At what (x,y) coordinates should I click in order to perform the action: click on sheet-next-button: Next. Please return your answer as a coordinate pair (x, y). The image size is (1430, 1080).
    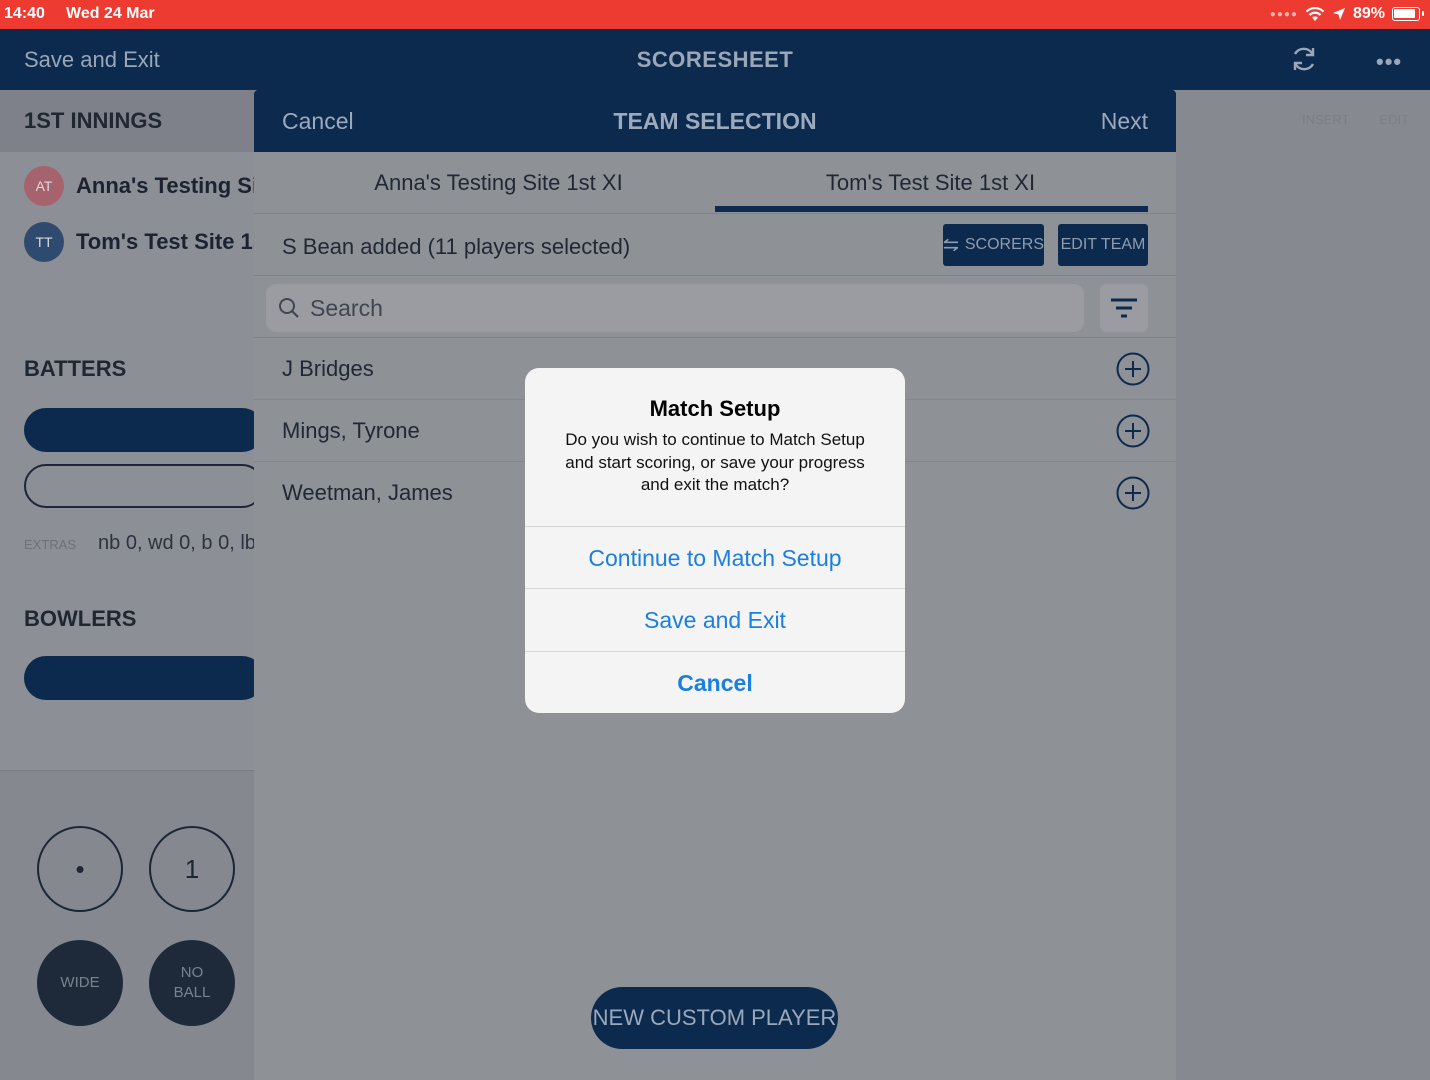
    Looking at the image, I should click on (1124, 121).